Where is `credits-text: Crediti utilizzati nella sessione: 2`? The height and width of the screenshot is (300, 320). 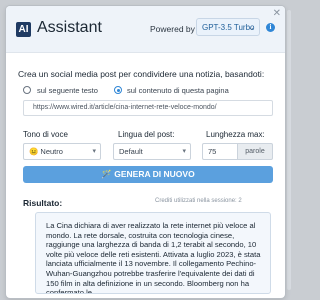 credits-text: Crediti utilizzati nella sessione: 2 is located at coordinates (198, 201).